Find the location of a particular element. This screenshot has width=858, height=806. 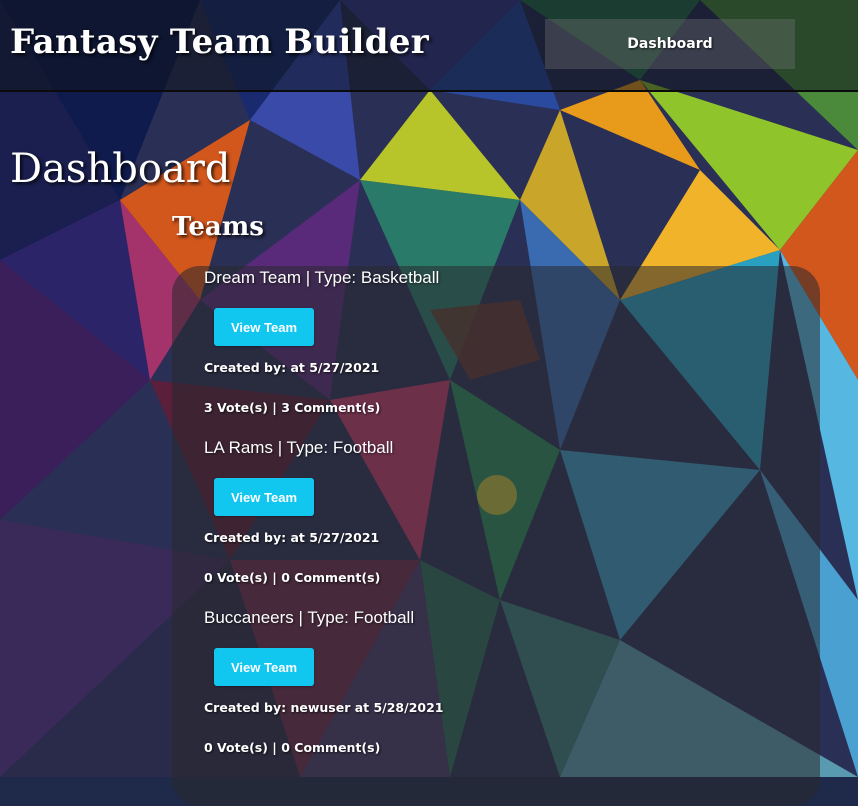

page-title: Dashboard is located at coordinates (120, 169).